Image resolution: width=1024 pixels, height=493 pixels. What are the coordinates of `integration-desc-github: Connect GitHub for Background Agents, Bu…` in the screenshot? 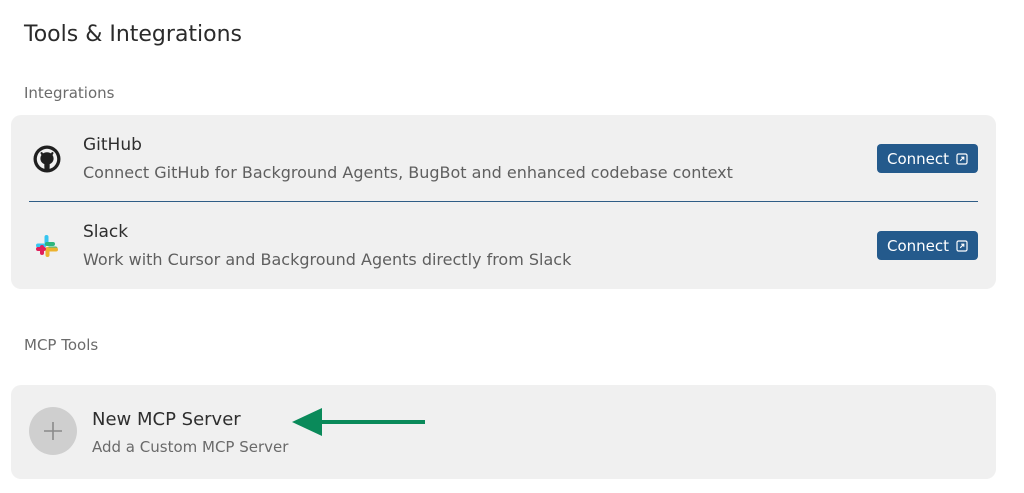 It's located at (408, 172).